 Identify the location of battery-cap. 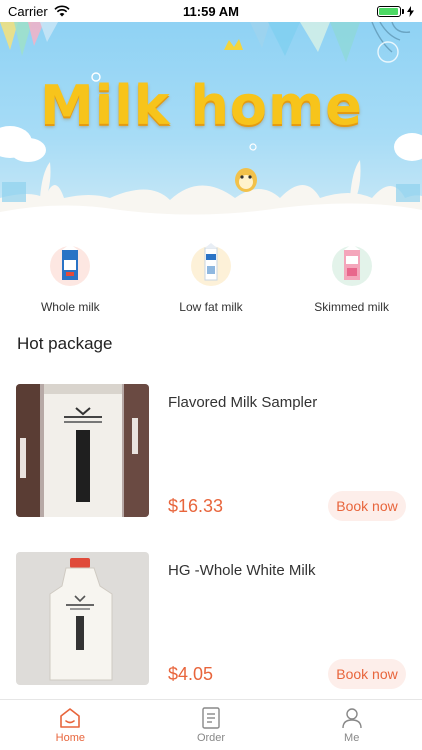
(403, 11).